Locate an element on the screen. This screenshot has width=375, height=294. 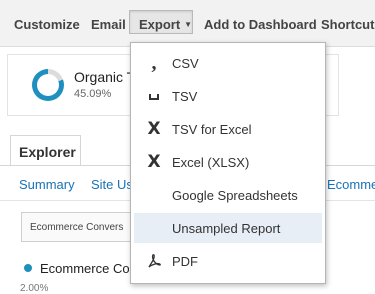
add-to-dashboard-button: Add to Dashboard is located at coordinates (260, 24).